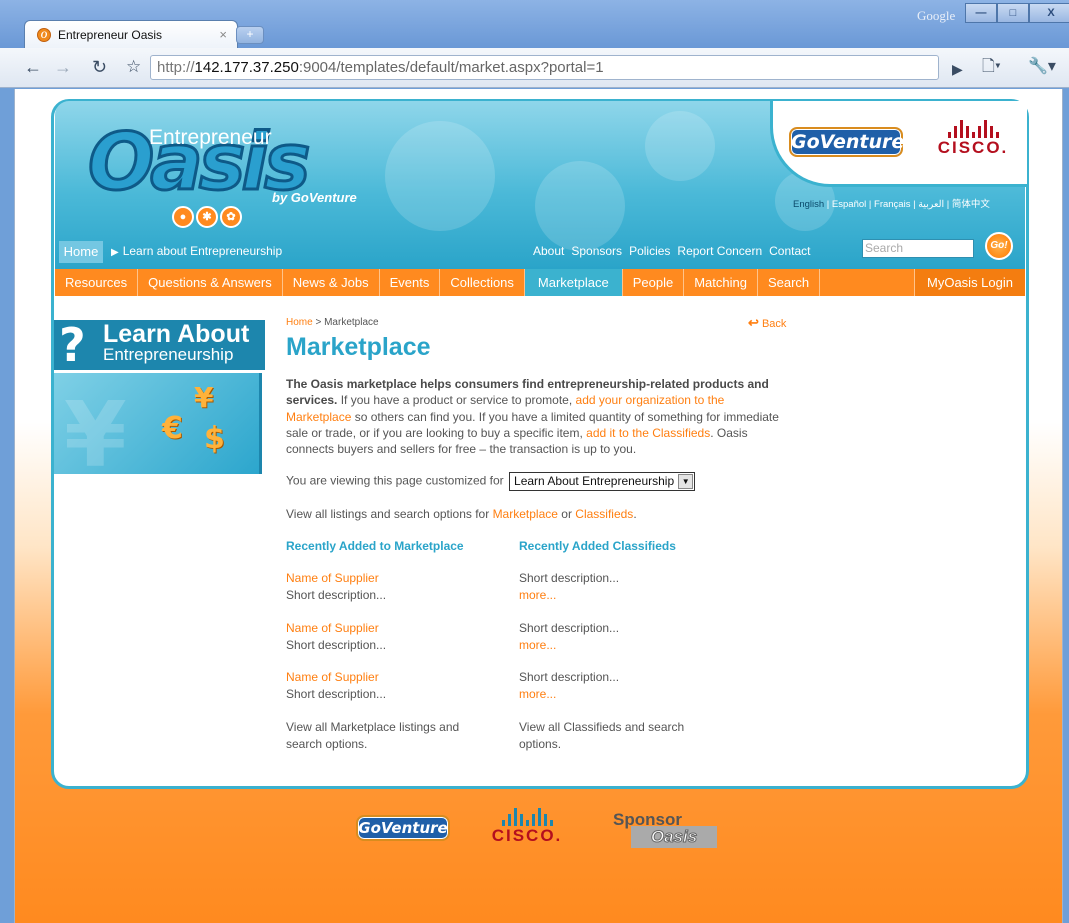 The width and height of the screenshot is (1069, 923). Describe the element at coordinates (95, 428) in the screenshot. I see `yen-watermark-icon: ¥` at that location.